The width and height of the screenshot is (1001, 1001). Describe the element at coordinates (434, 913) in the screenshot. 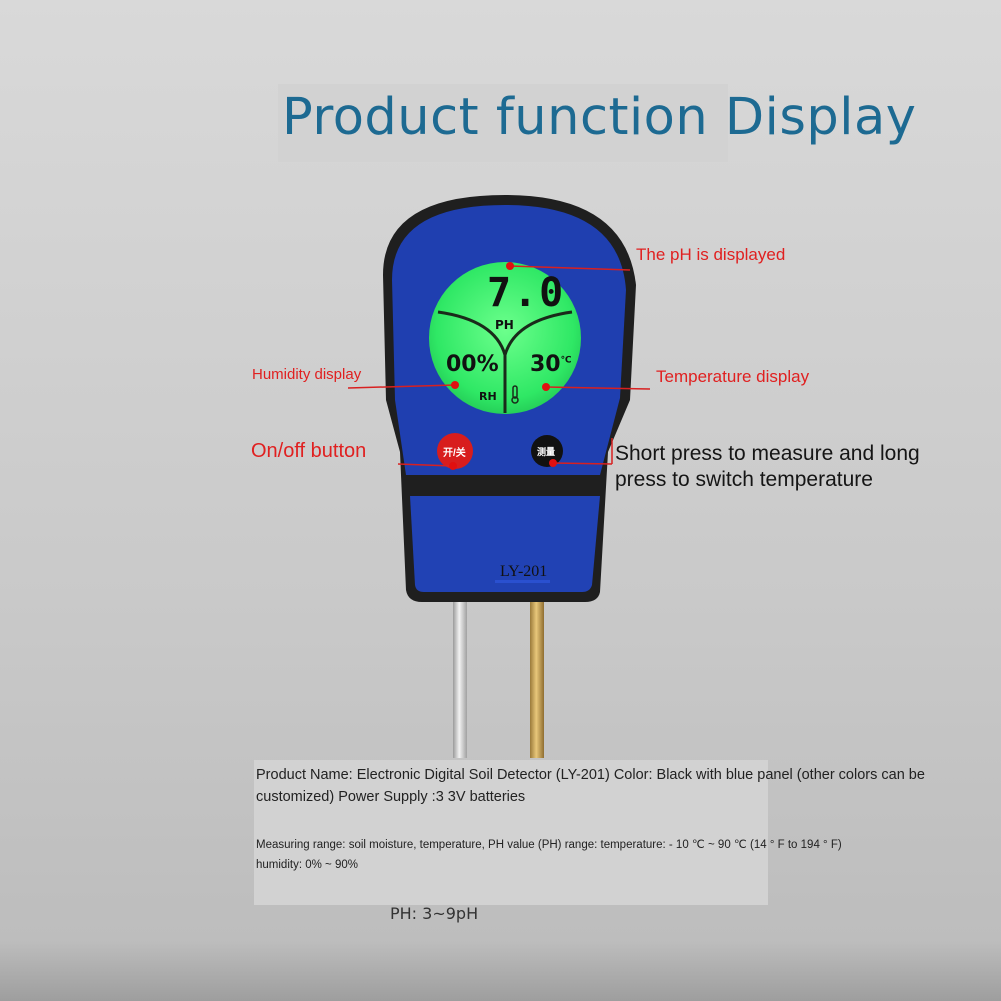

I see `ph-range: PH: 3~9pH` at that location.